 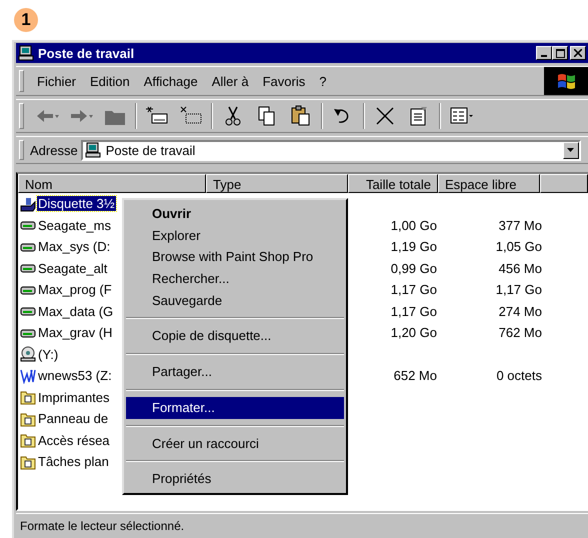 What do you see at coordinates (57, 81) in the screenshot?
I see `menu-item: Fichier` at bounding box center [57, 81].